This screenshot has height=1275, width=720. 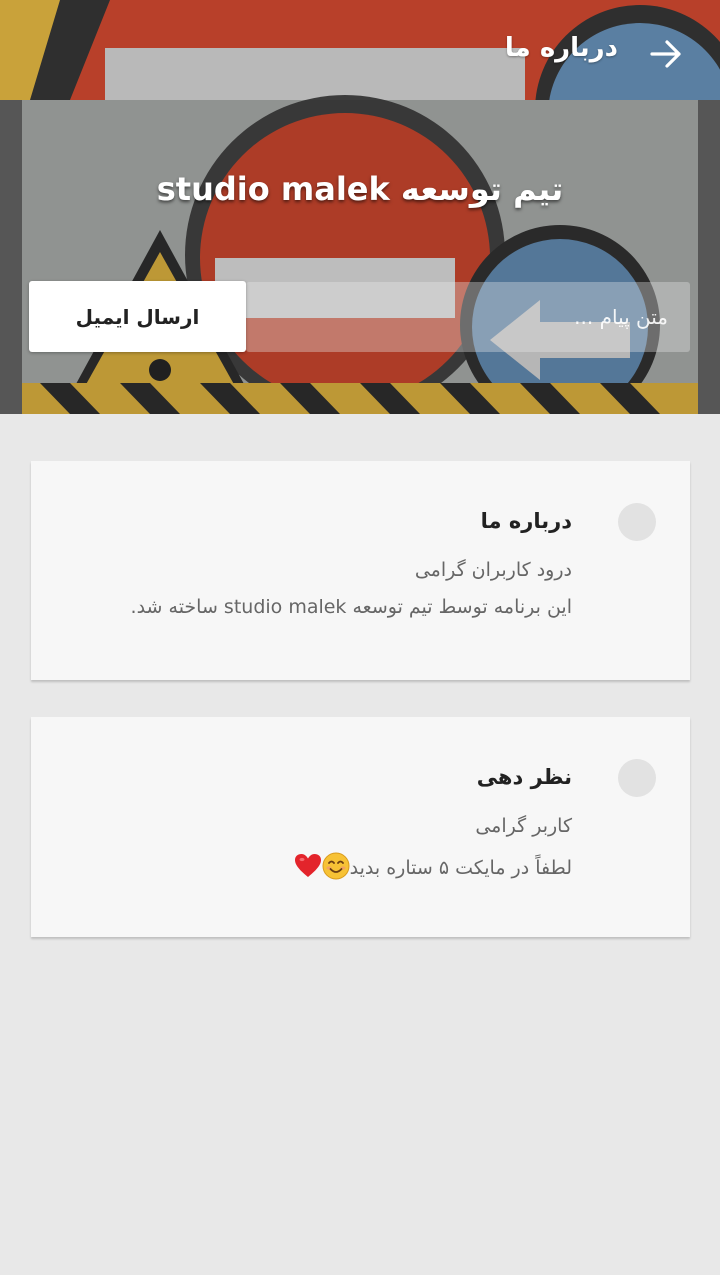 What do you see at coordinates (137, 316) in the screenshot?
I see `send-email-button: ارسال ایمیل` at bounding box center [137, 316].